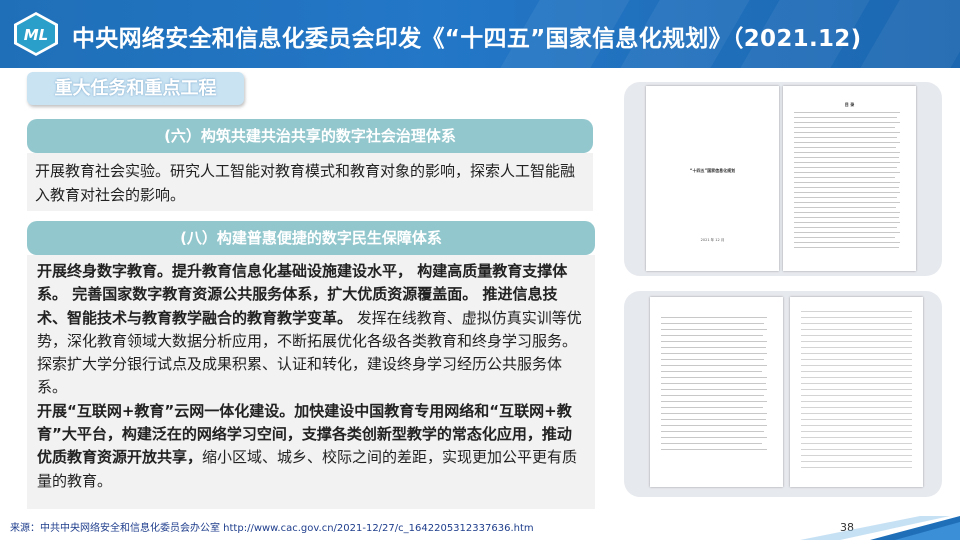  Describe the element at coordinates (910, 34) in the screenshot. I see `header-stripe` at that location.